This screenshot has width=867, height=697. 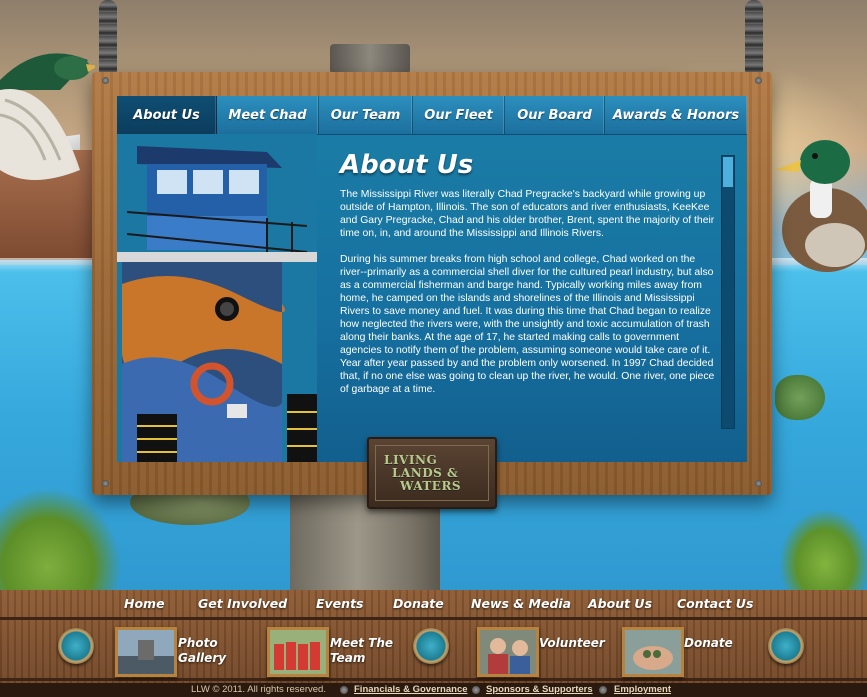 What do you see at coordinates (407, 165) in the screenshot?
I see `page-title: About Us` at bounding box center [407, 165].